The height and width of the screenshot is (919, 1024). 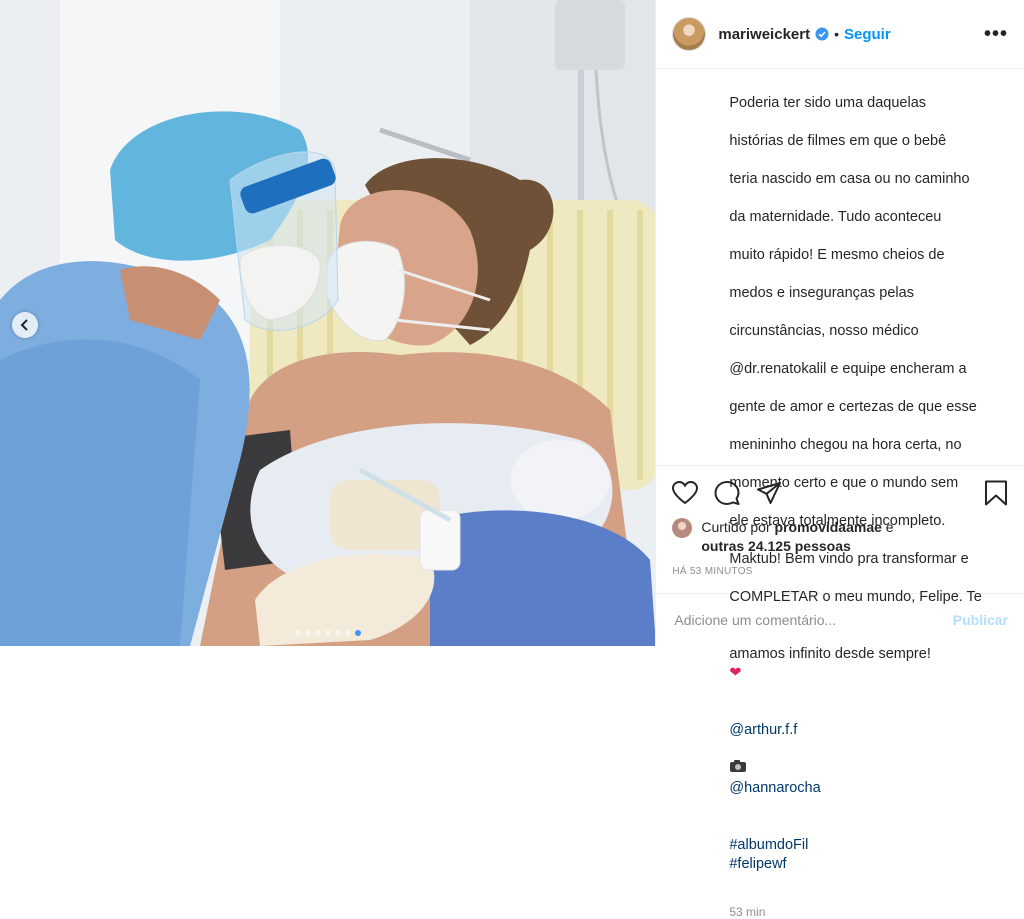 What do you see at coordinates (764, 34) in the screenshot?
I see `author-username: mariweickert` at bounding box center [764, 34].